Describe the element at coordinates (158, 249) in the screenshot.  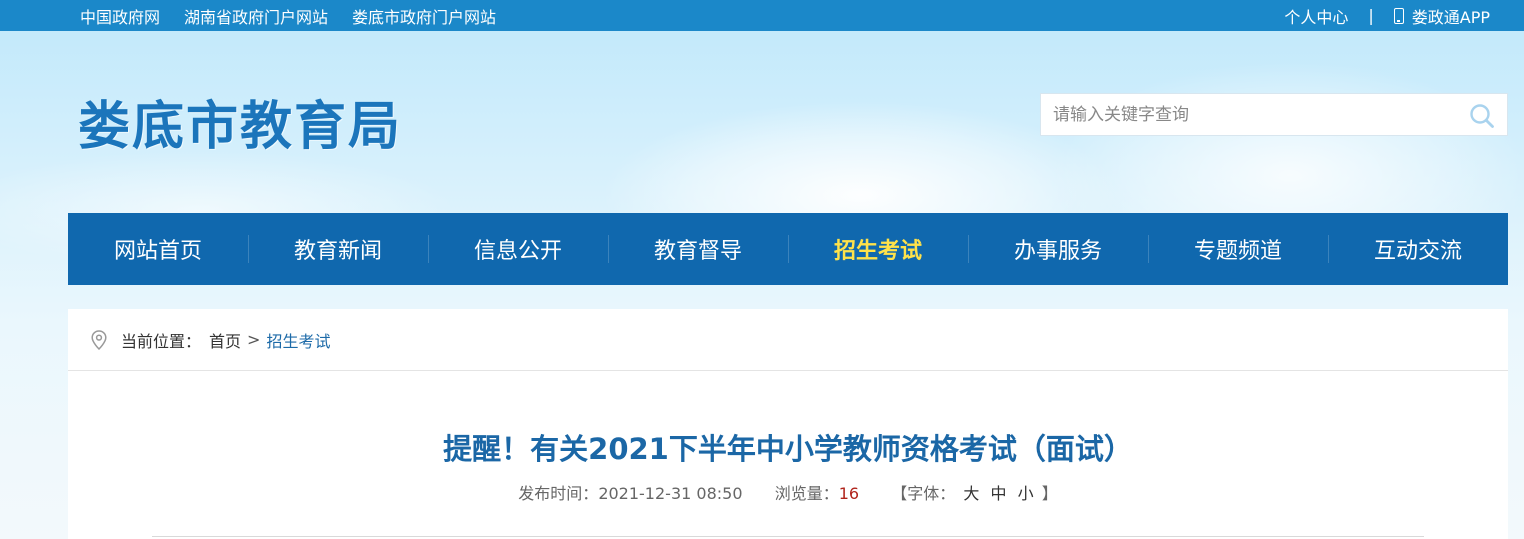
I see `nav-item-home: 网站首页` at that location.